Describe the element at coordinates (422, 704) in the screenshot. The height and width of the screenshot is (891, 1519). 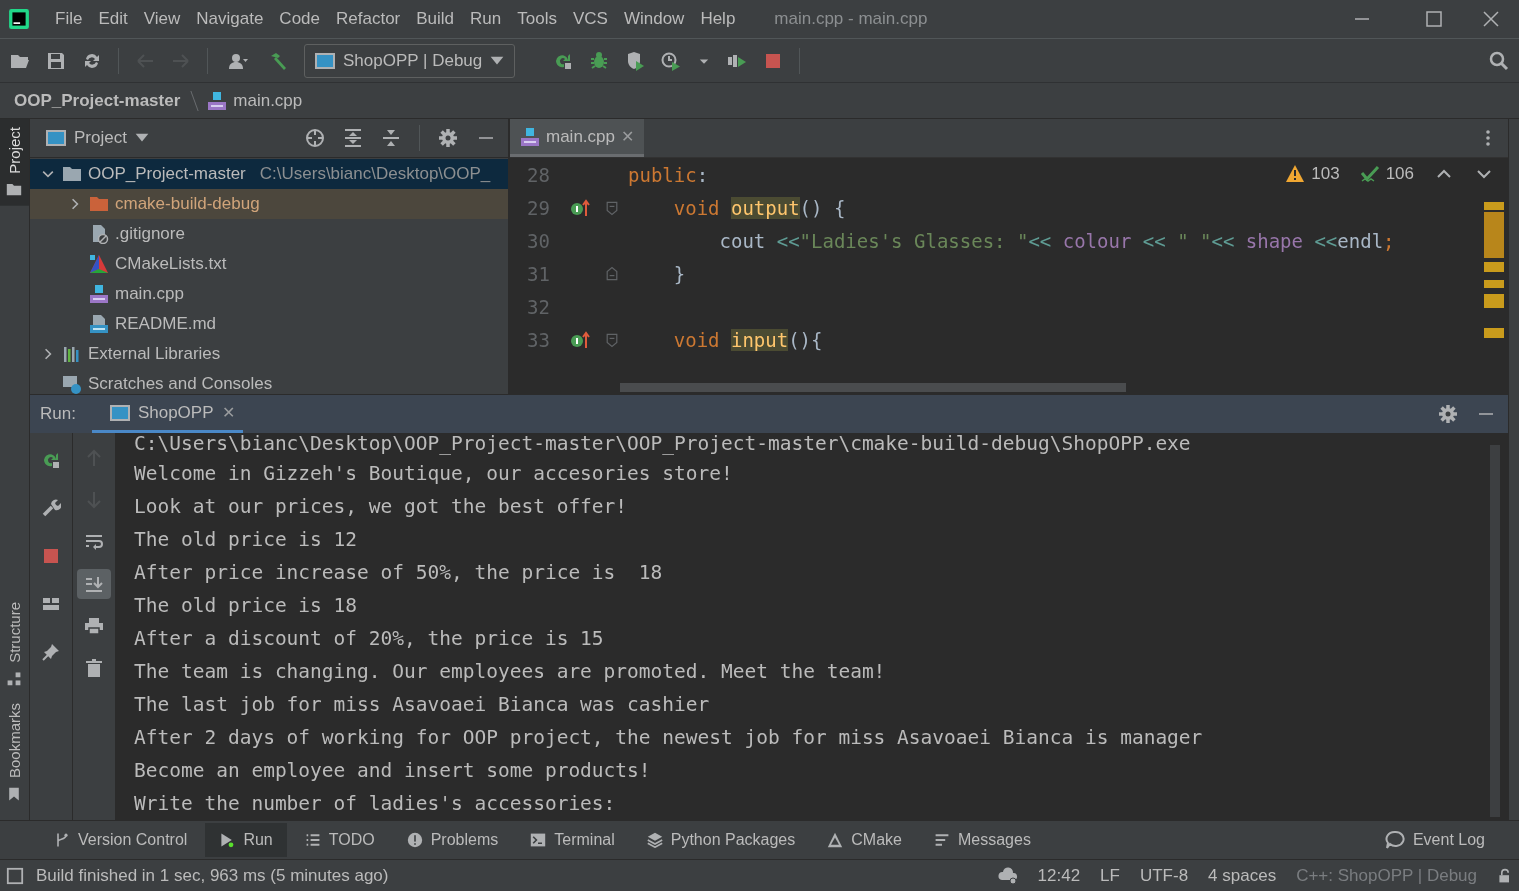
I see `console-line: The last job for miss Asavoaei Bianca was cashier` at that location.